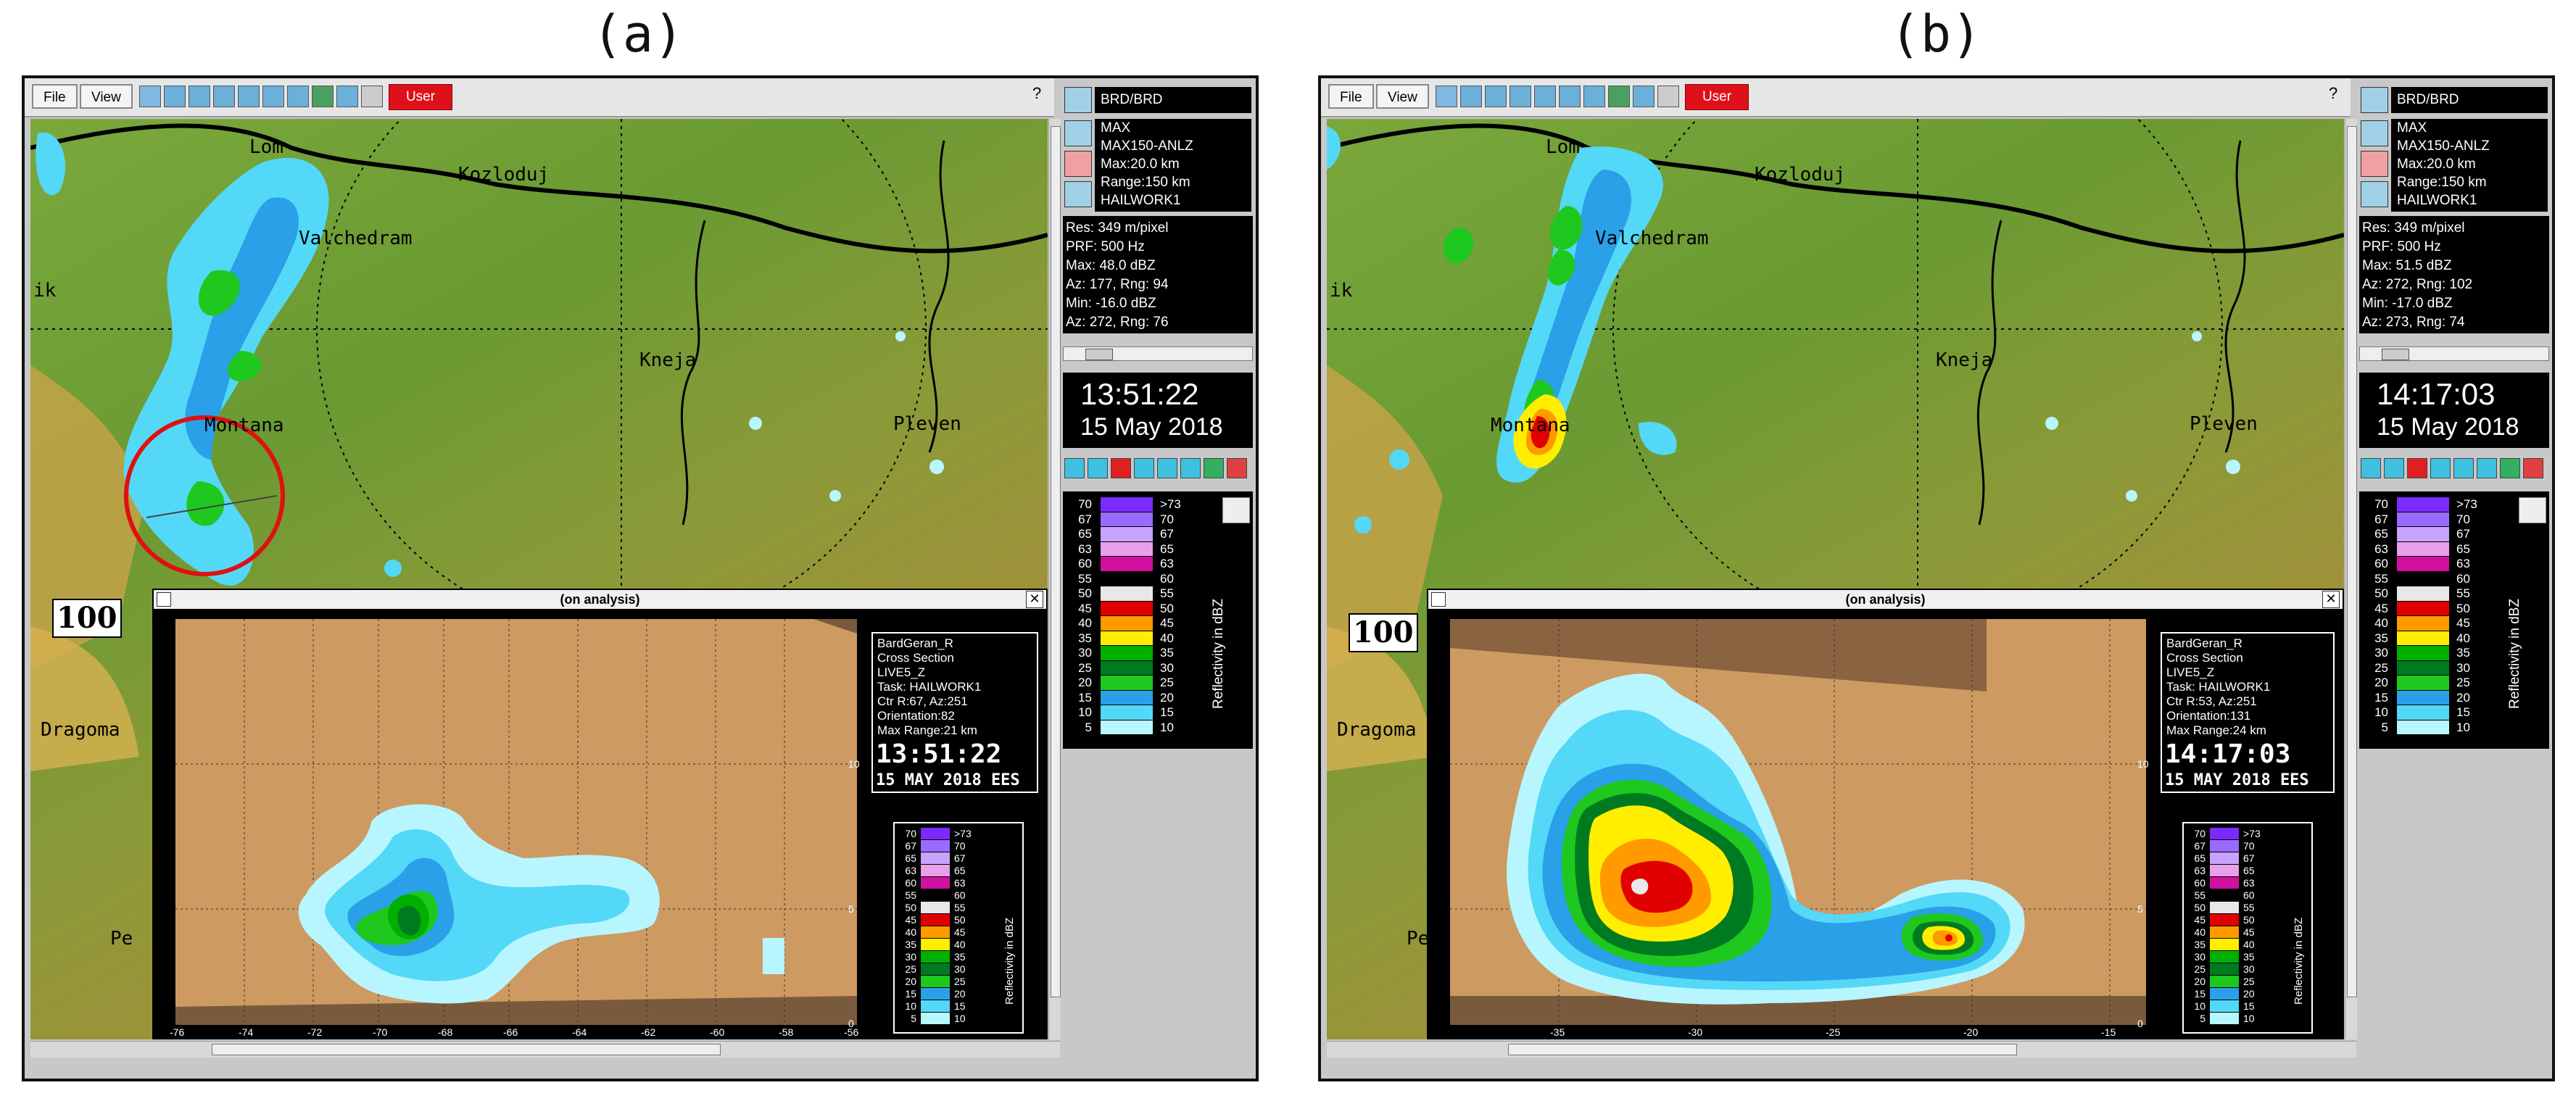 Image resolution: width=2576 pixels, height=1109 pixels. I want to click on legend-lower-value: 67, so click(2200, 846).